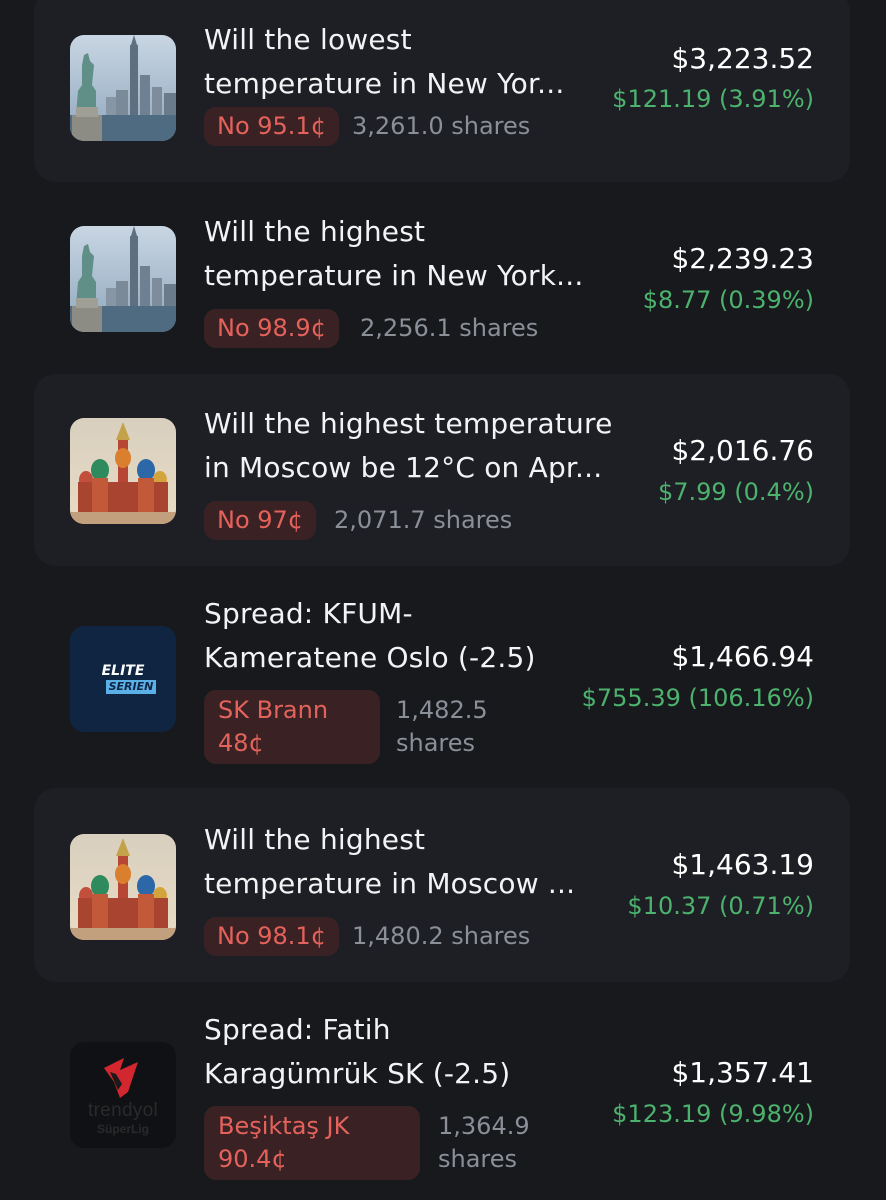 This screenshot has width=886, height=1200. Describe the element at coordinates (742, 450) in the screenshot. I see `position-value: $2,016.76` at that location.